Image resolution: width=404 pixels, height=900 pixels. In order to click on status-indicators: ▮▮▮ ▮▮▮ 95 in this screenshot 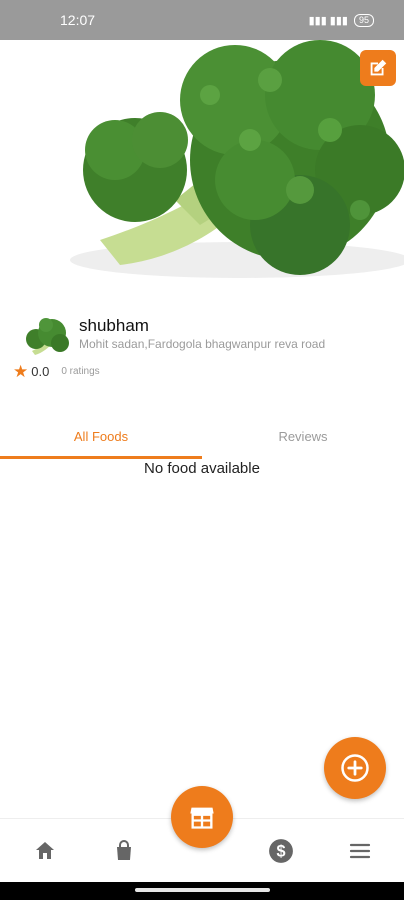, I will do `click(341, 20)`.